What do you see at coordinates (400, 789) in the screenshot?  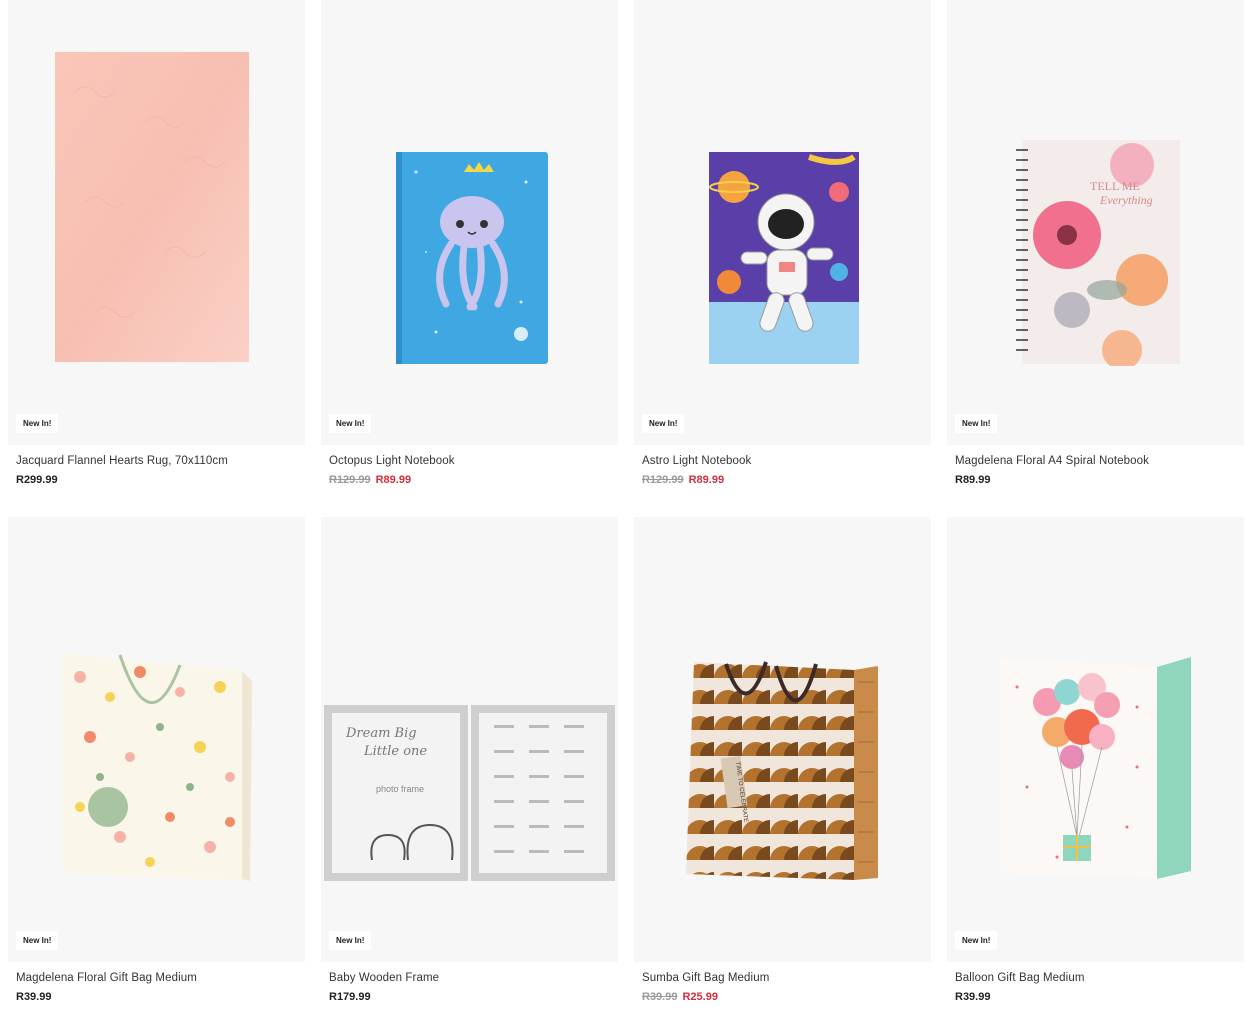 I see `frame-text: photo frame` at bounding box center [400, 789].